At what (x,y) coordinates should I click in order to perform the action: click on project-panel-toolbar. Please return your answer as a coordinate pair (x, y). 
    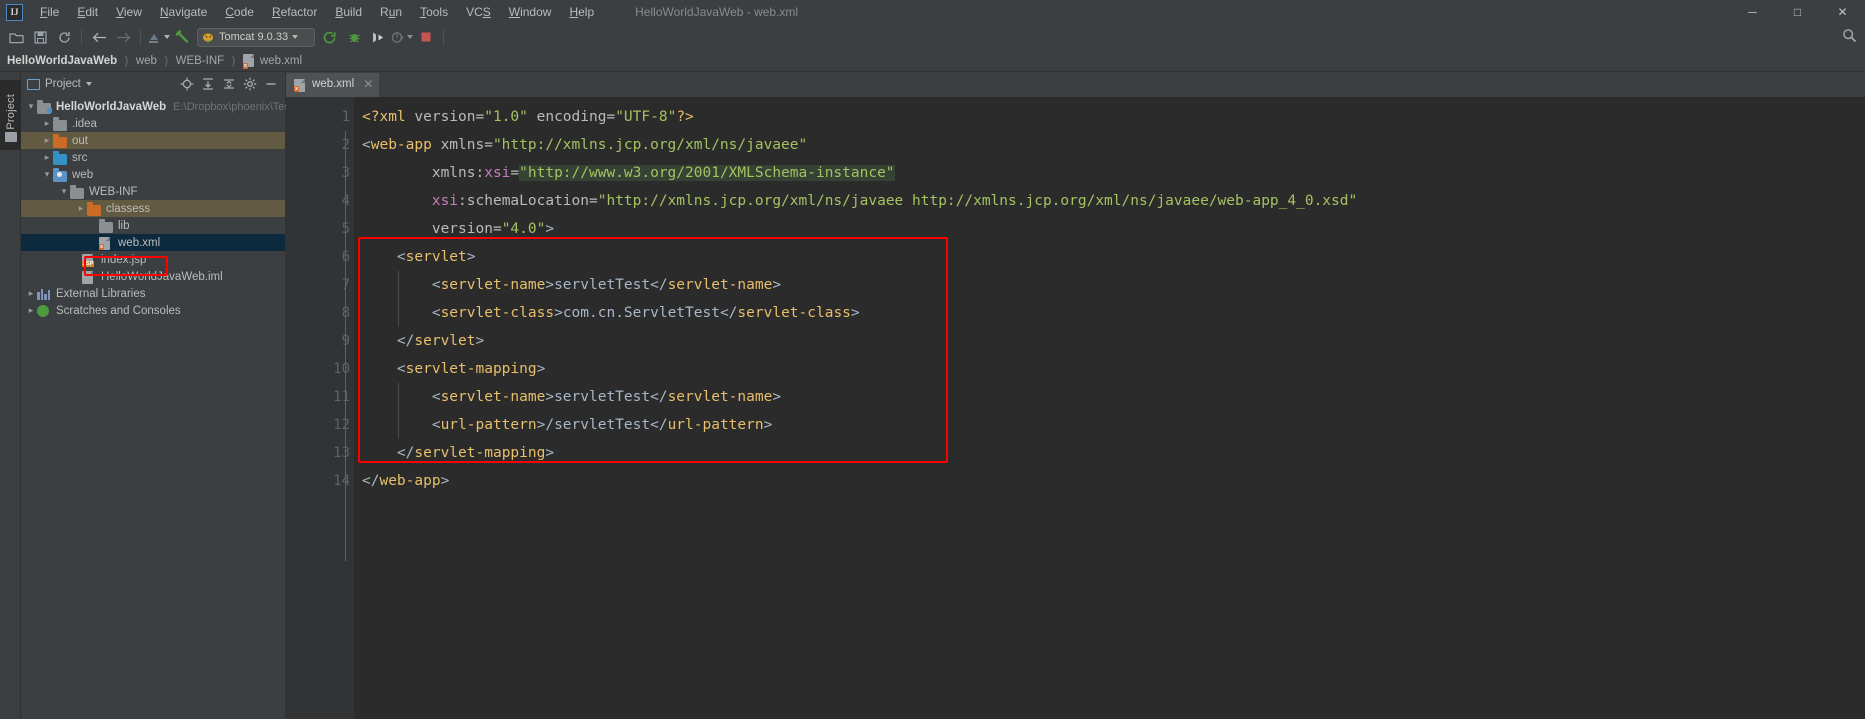
    Looking at the image, I should click on (231, 84).